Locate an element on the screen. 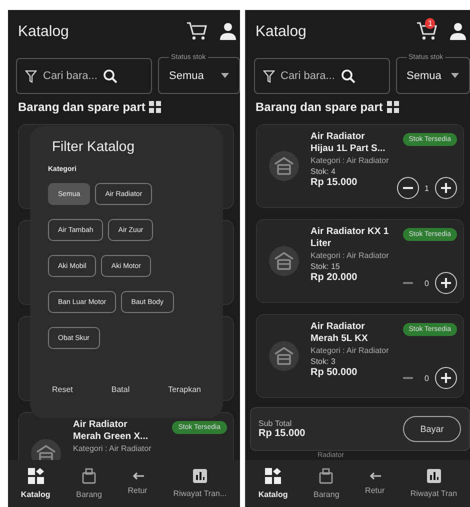 The image size is (470, 507). minus-button is located at coordinates (407, 188).